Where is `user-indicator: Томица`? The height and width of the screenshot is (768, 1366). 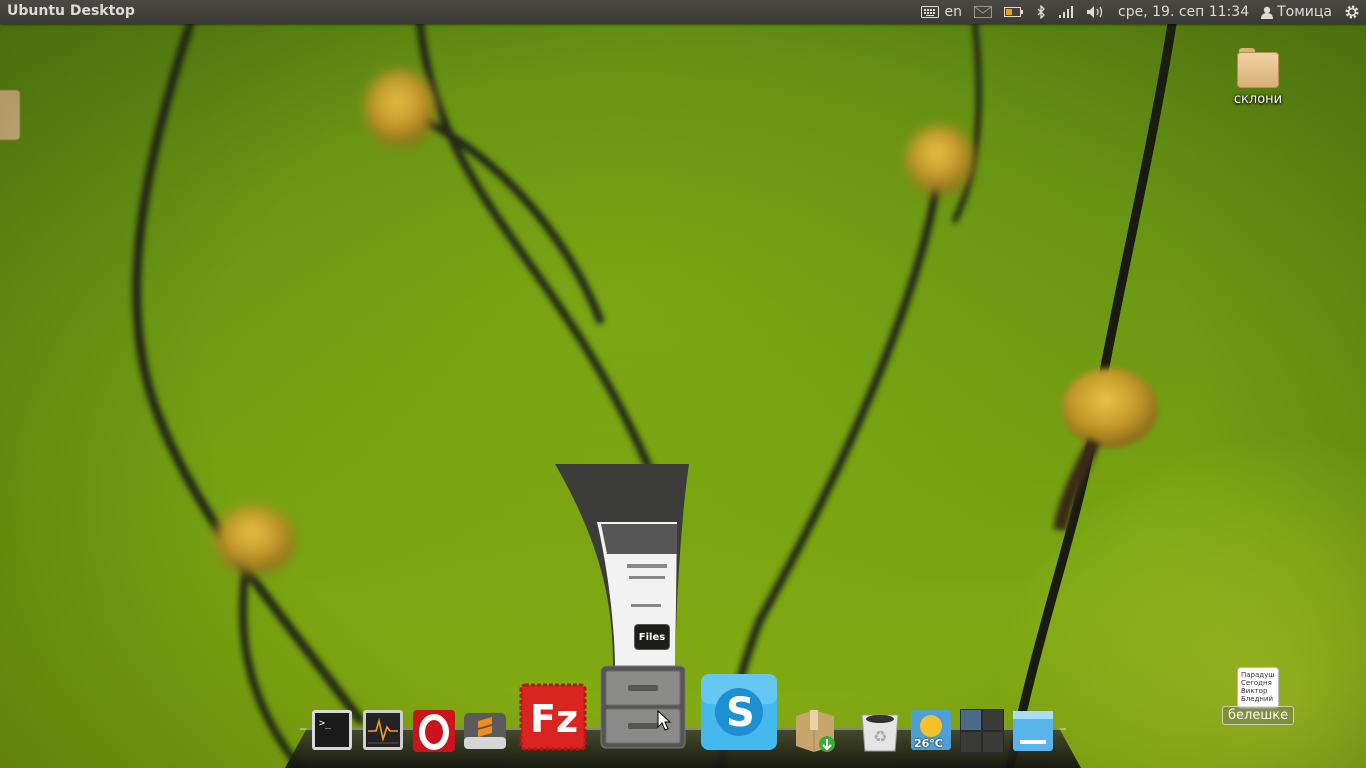
user-indicator: Томица is located at coordinates (1296, 12).